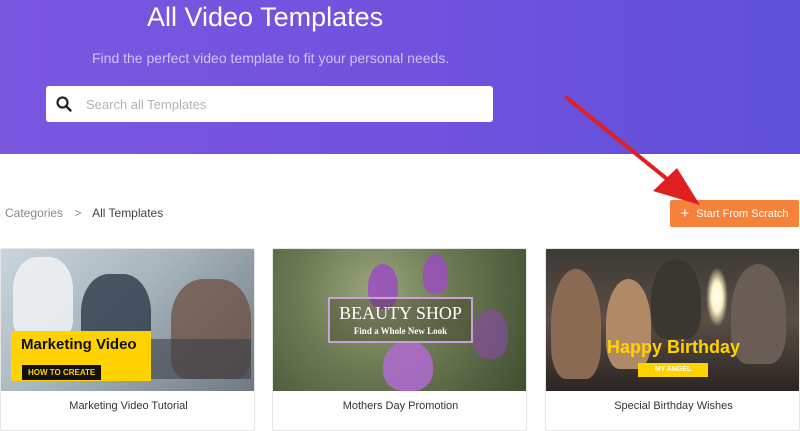  What do you see at coordinates (672, 406) in the screenshot?
I see `template-card-title: Special Birthday Wishes` at bounding box center [672, 406].